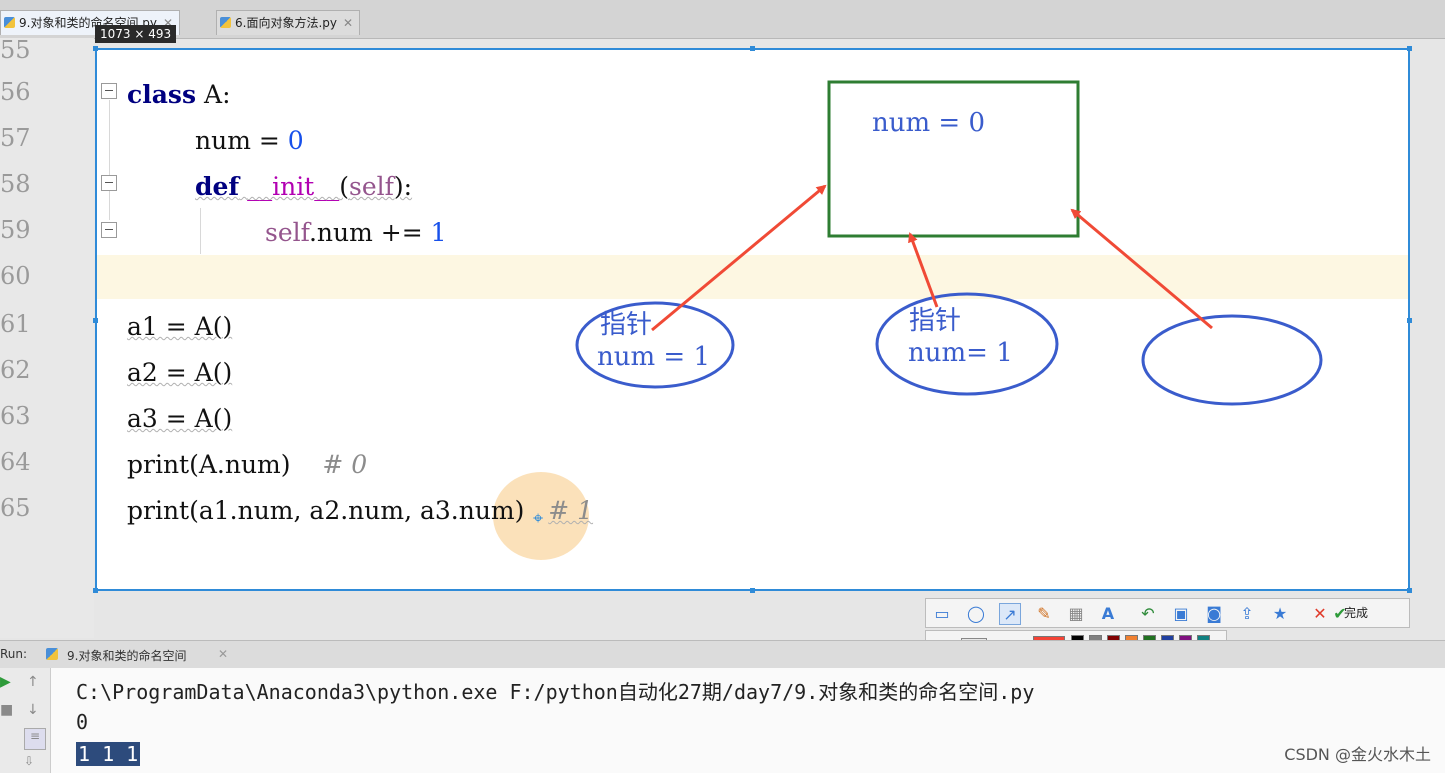  I want to click on rerun-icon: ▶, so click(5, 682).